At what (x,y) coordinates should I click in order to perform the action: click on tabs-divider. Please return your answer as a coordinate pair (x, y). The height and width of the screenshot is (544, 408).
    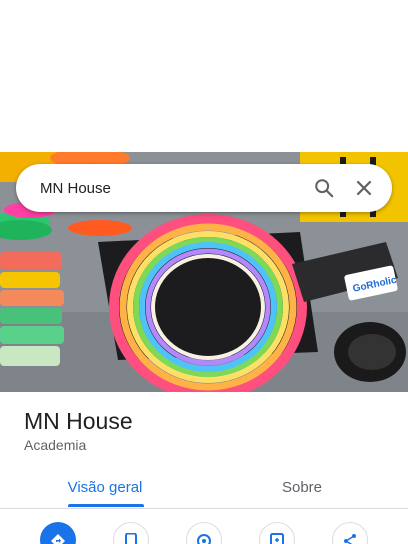
    Looking at the image, I should click on (204, 508).